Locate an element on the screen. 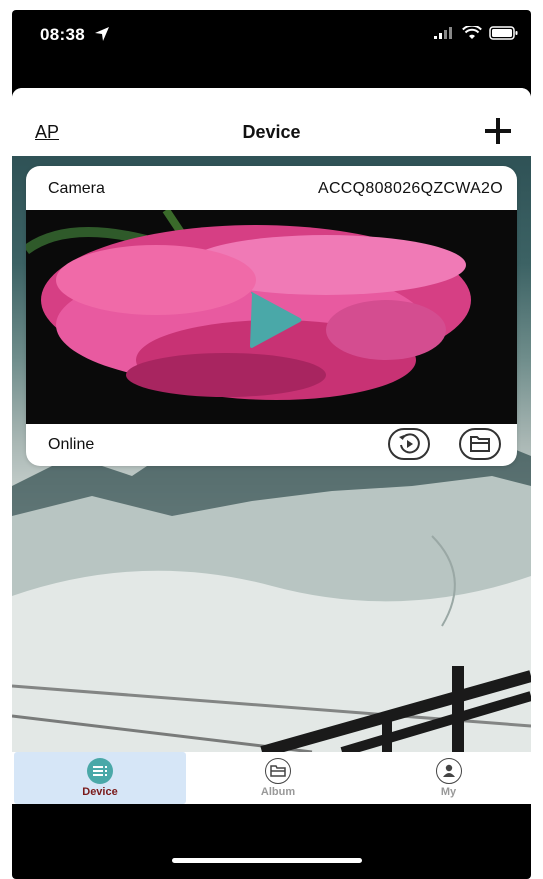  playback-icon is located at coordinates (409, 443).